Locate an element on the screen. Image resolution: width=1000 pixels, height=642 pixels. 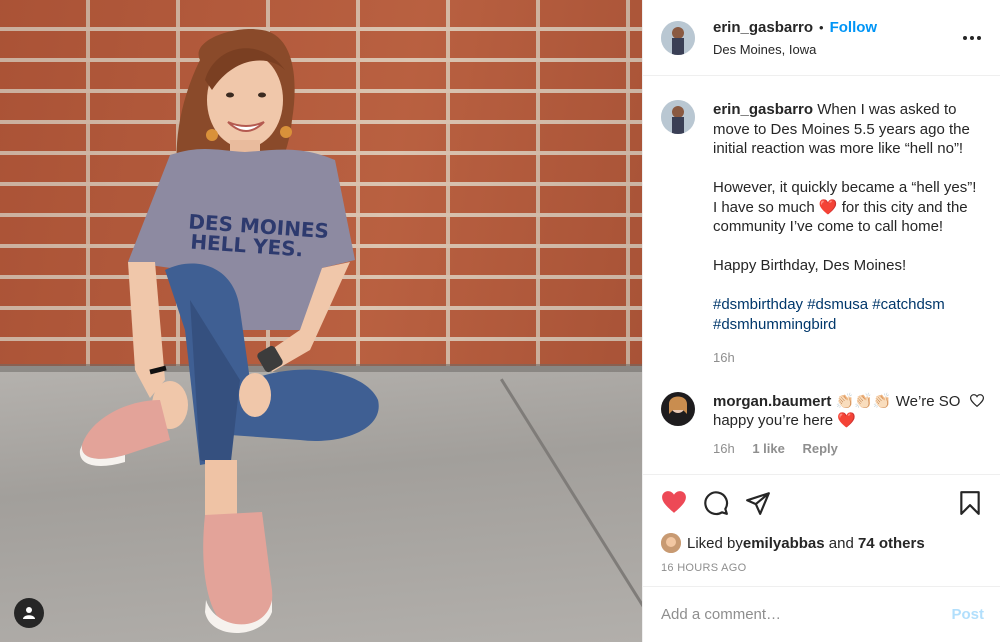
post-timestamp: 16 HOURS AGO is located at coordinates (821, 571).